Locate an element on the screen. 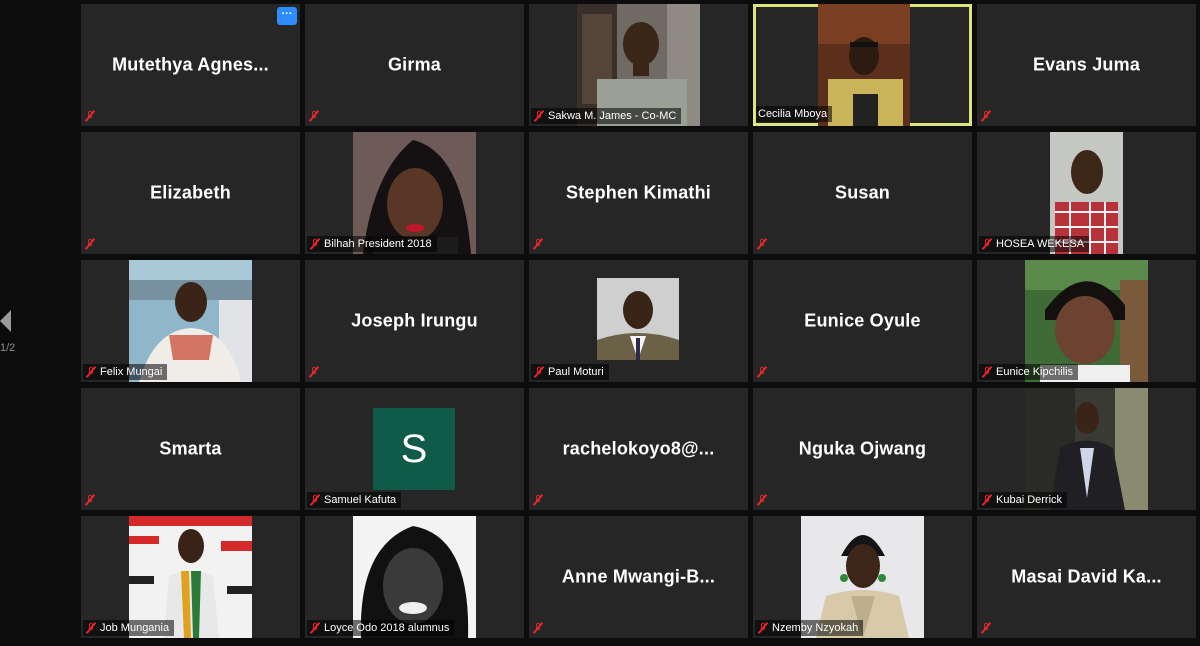  previous-page-button is located at coordinates (7, 322).